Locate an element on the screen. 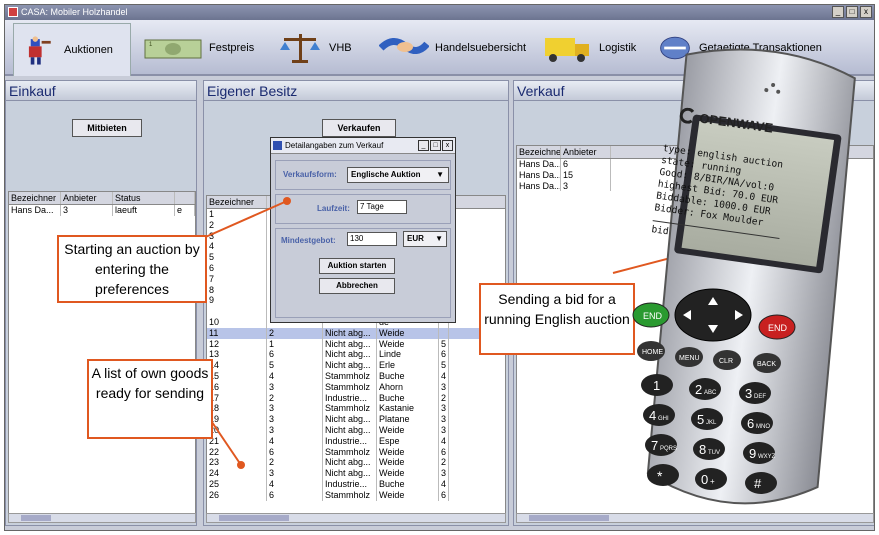 Image resolution: width=879 pixels, height=535 pixels. key-0: 0 + is located at coordinates (711, 479).